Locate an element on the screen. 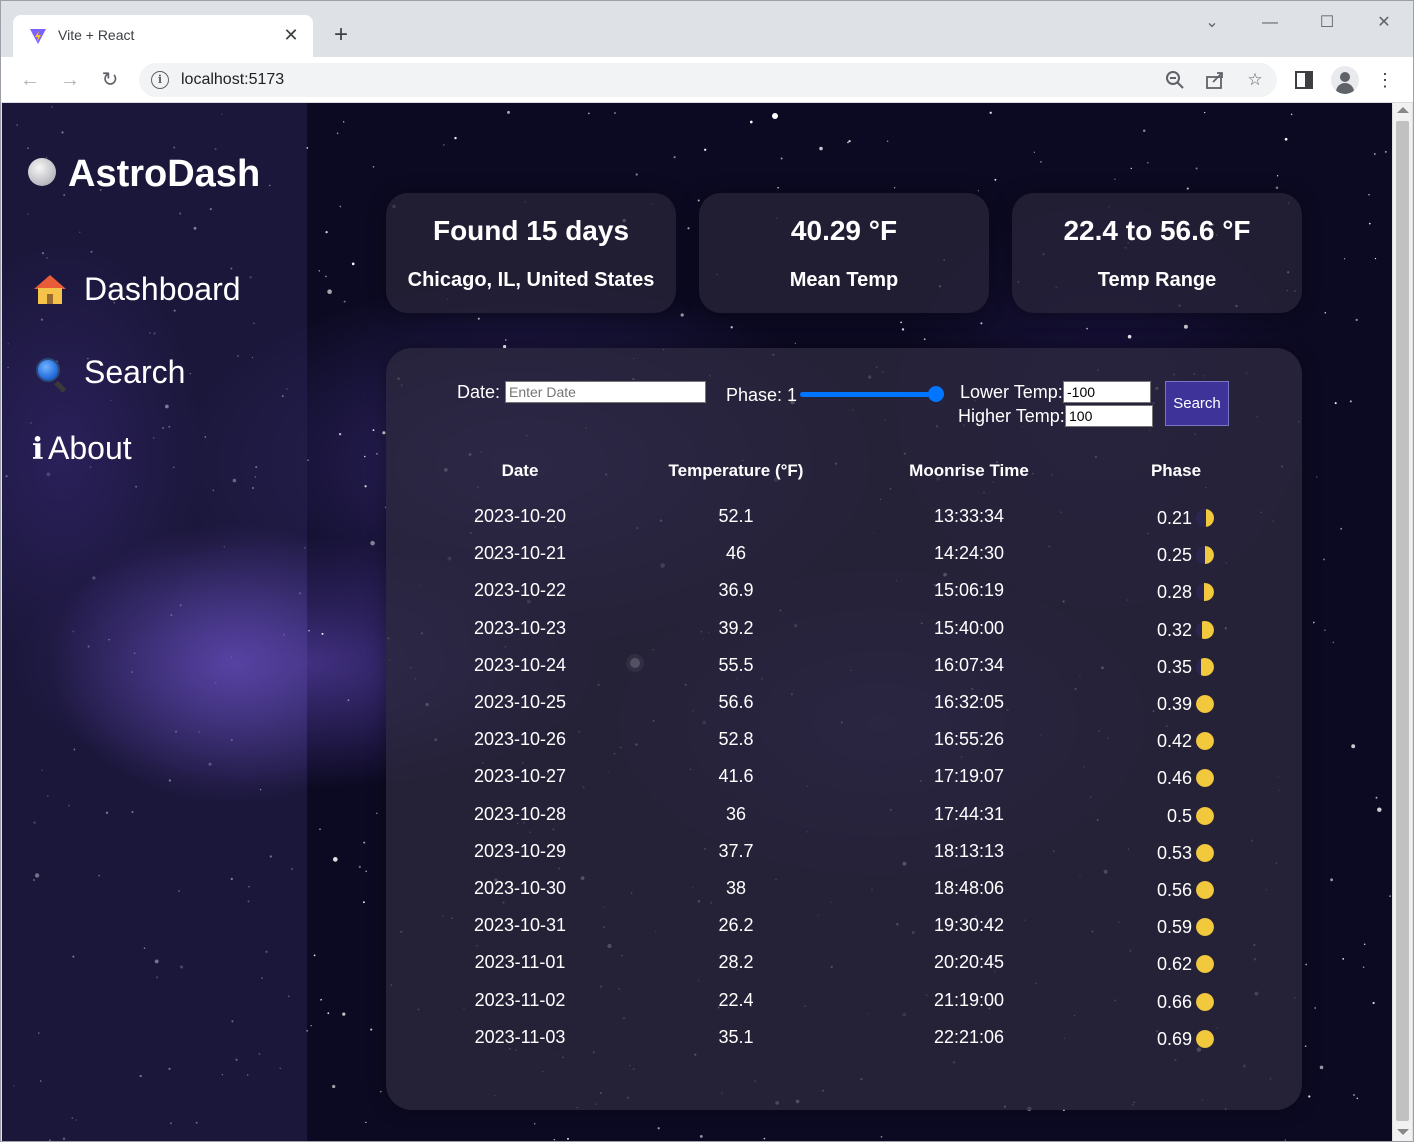 This screenshot has height=1142, width=1414. zoom-icon is located at coordinates (1175, 80).